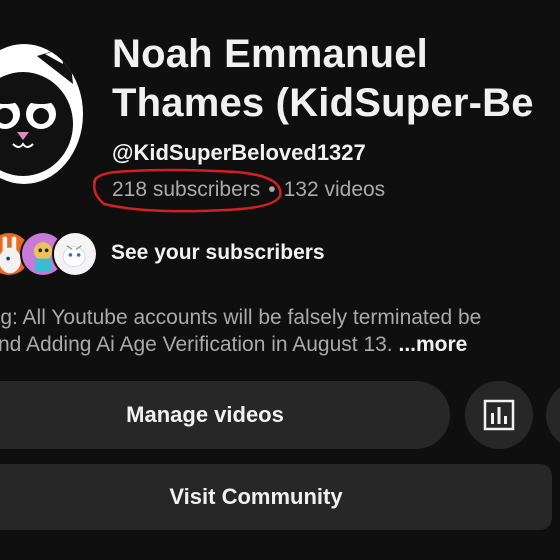 The image size is (560, 560). I want to click on cartoon-cat-avatar-icon, so click(41, 114).